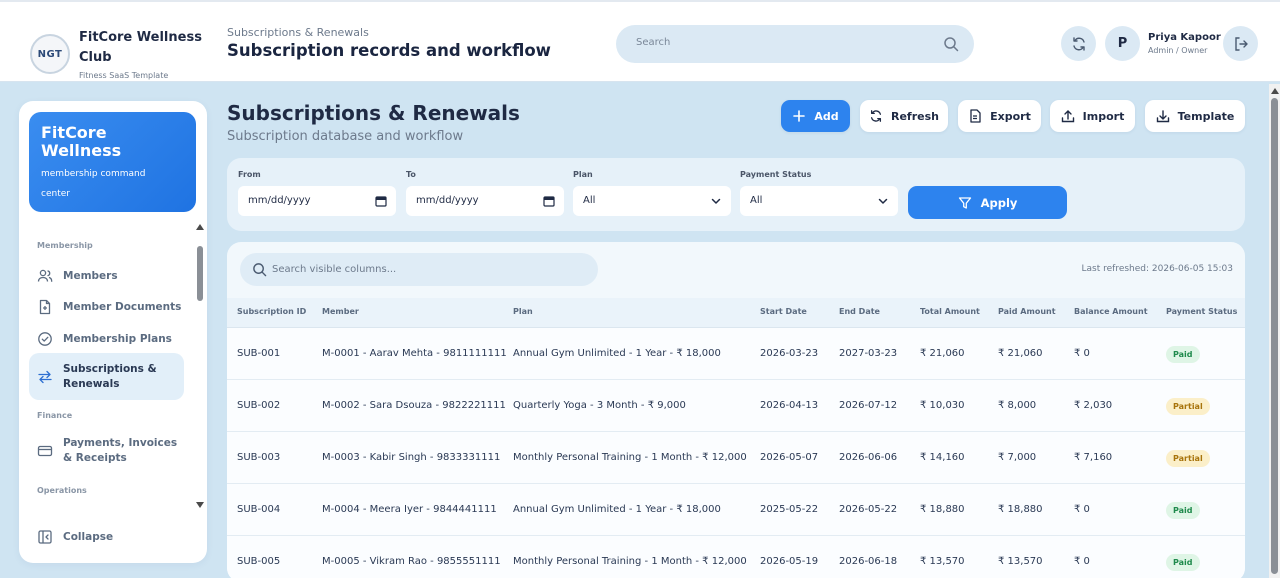 Image resolution: width=1280 pixels, height=578 pixels. What do you see at coordinates (260, 270) in the screenshot?
I see `search-icon` at bounding box center [260, 270].